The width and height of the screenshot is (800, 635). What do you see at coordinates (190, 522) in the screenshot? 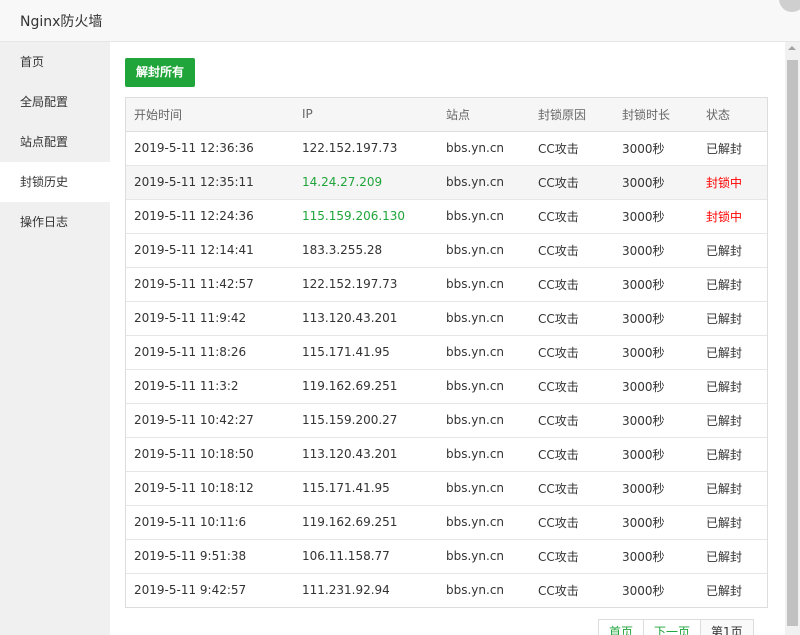
I see `cell-start-time: 2019-5-11 10:11:6` at bounding box center [190, 522].